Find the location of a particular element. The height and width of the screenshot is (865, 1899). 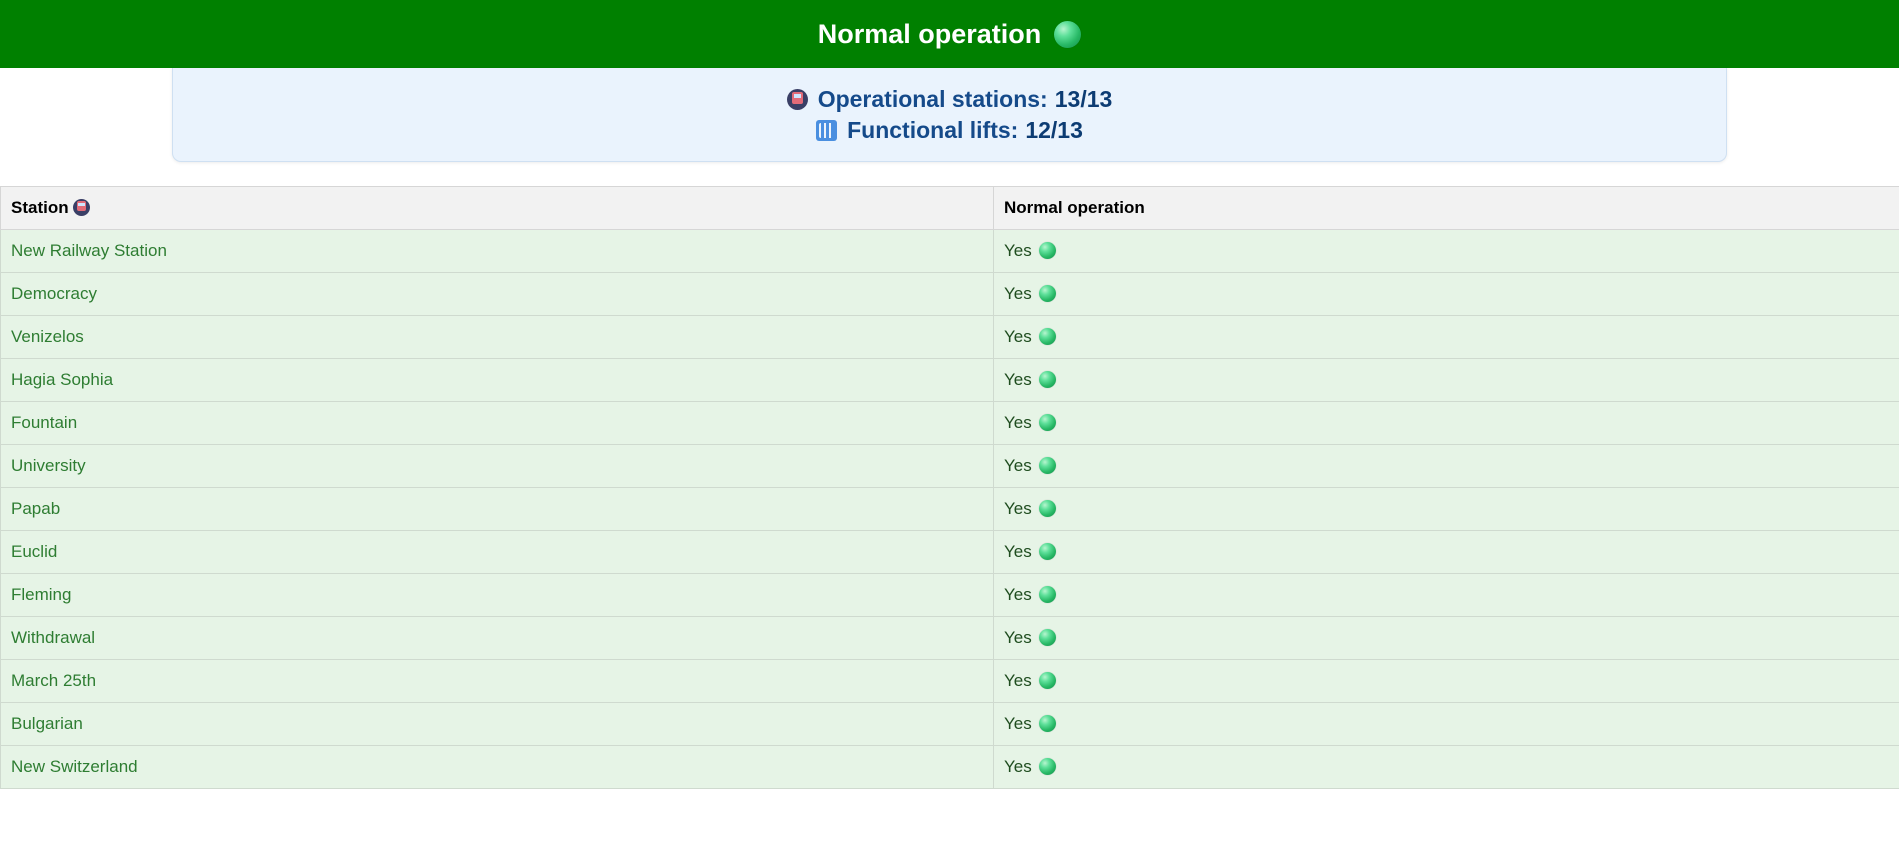

station-name-cell: Fountain is located at coordinates (497, 423).